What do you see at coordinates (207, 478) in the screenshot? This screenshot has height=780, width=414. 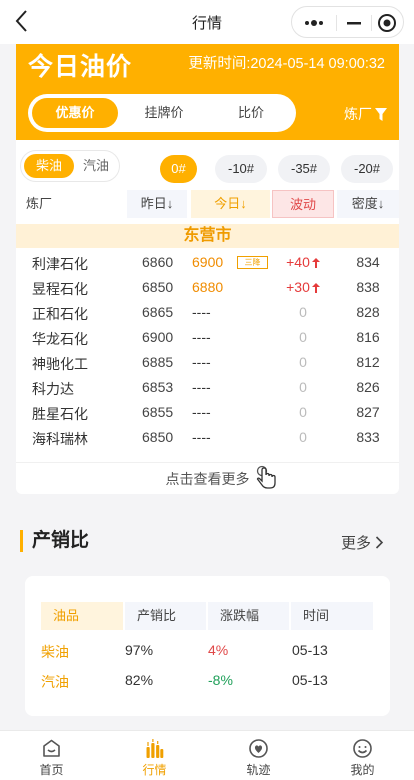 I see `view-more-button: 点击查看更多` at bounding box center [207, 478].